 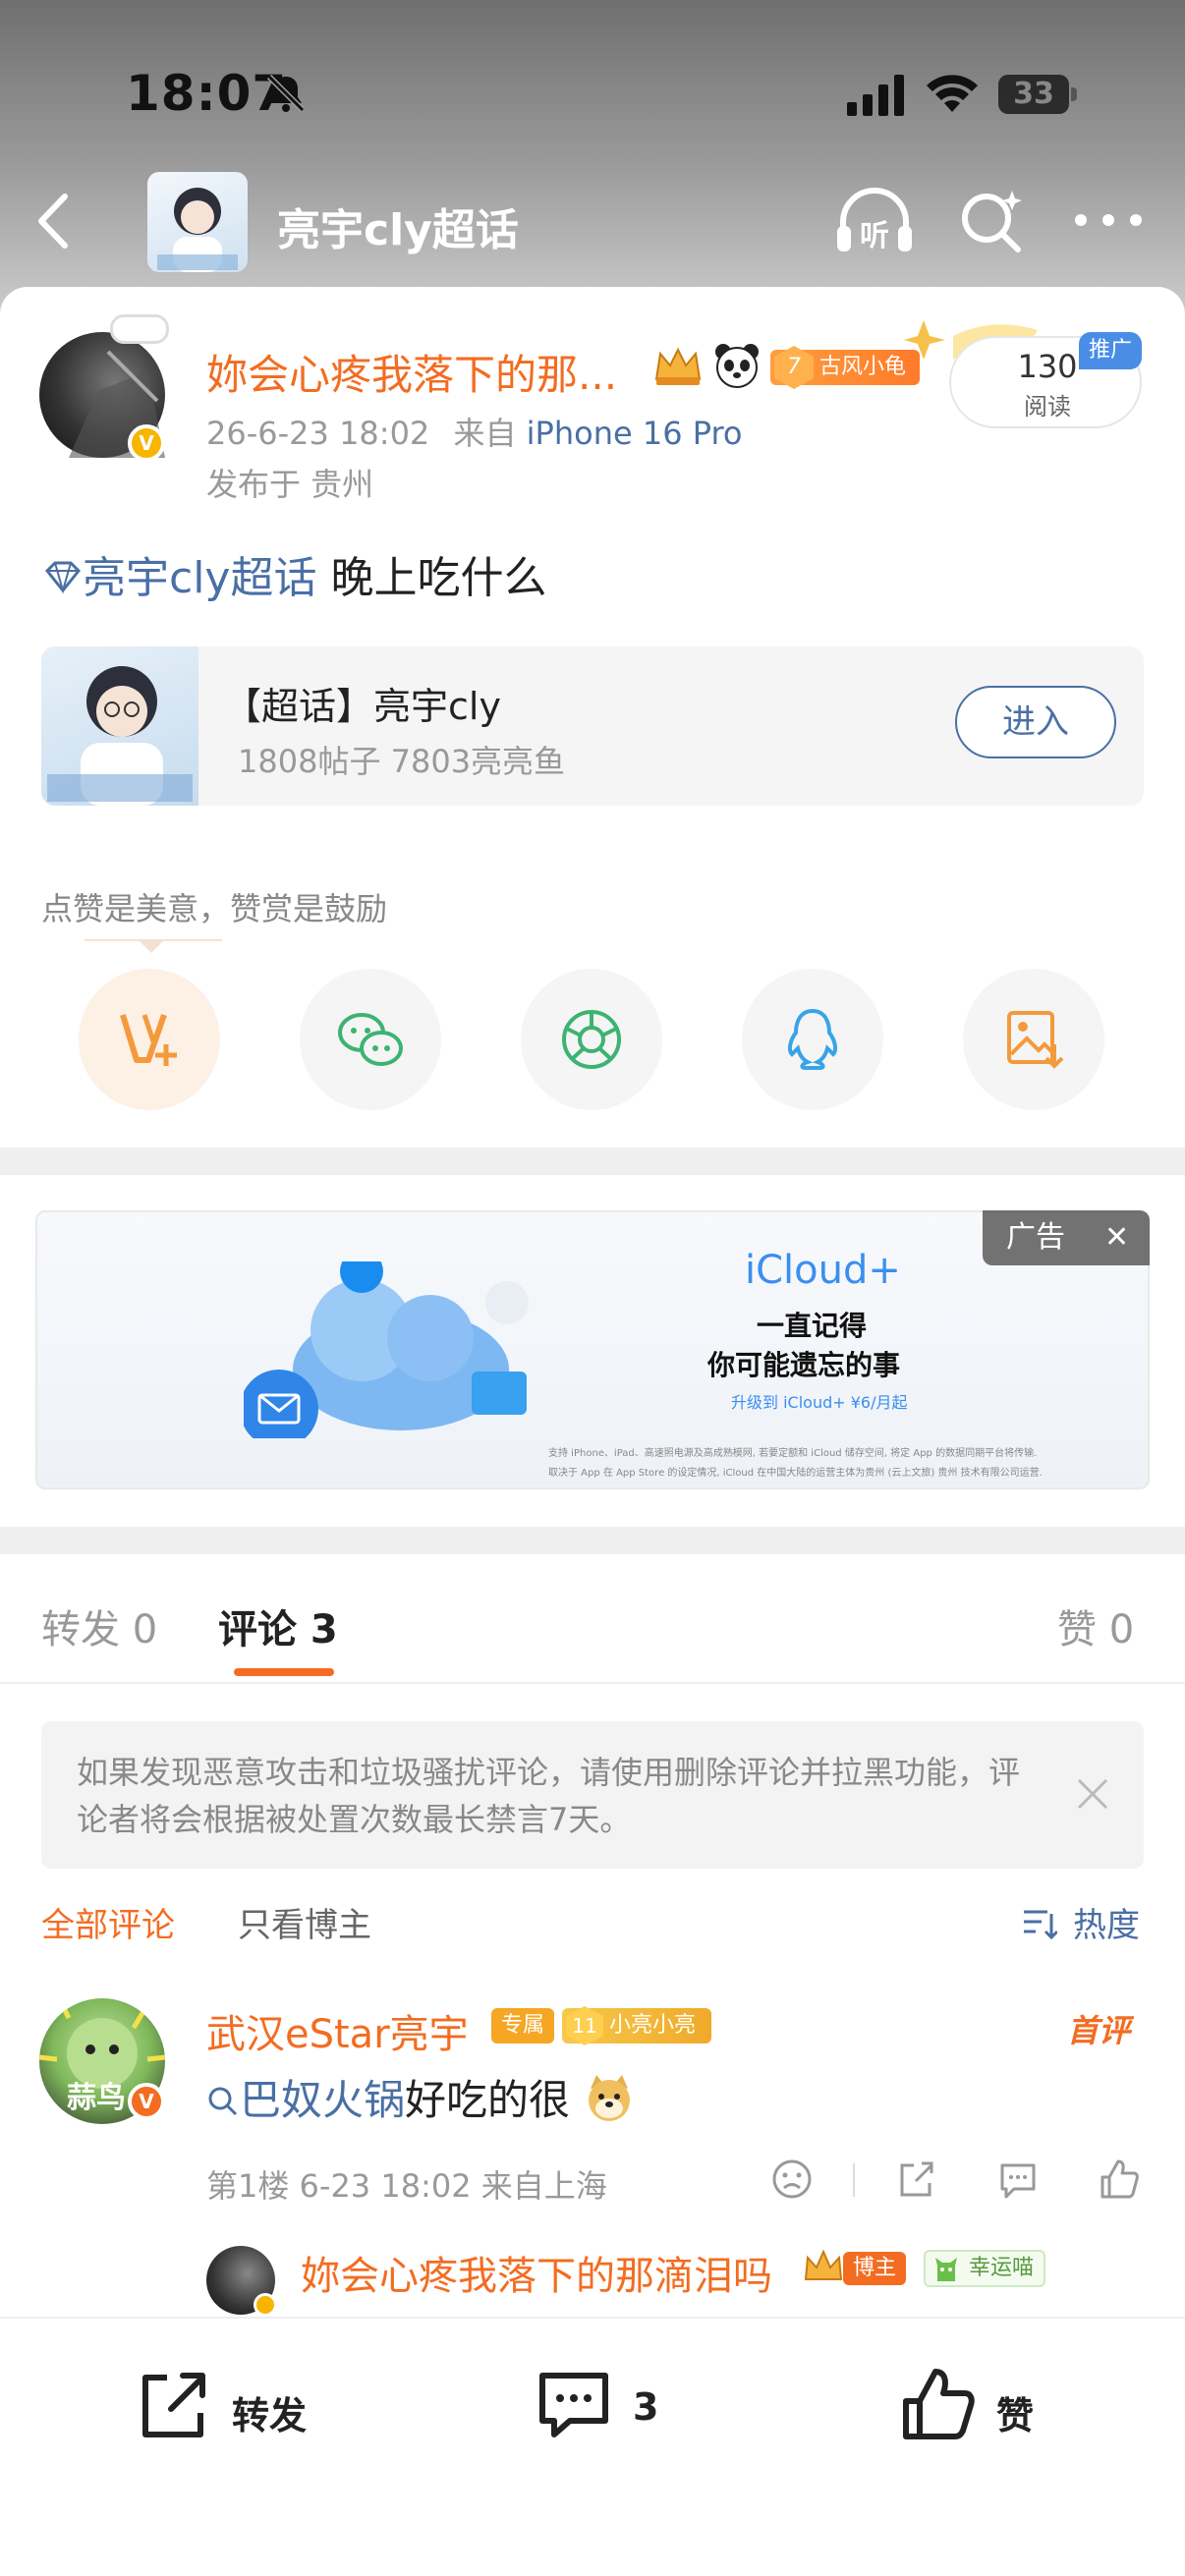 I want to click on post-content: 亮宇cly超话 晚上吃什么, so click(x=294, y=573).